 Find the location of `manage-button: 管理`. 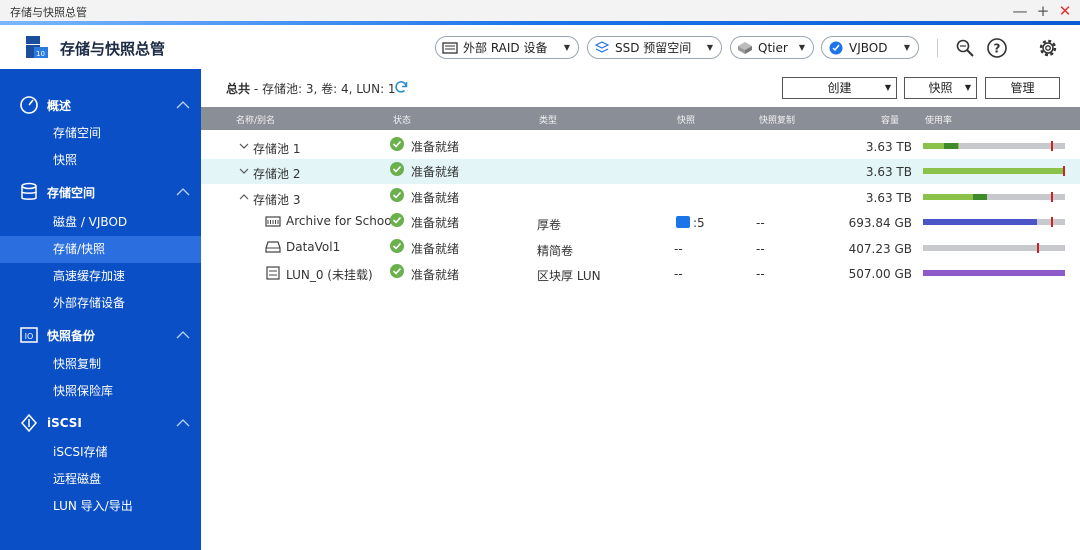

manage-button: 管理 is located at coordinates (1022, 88).